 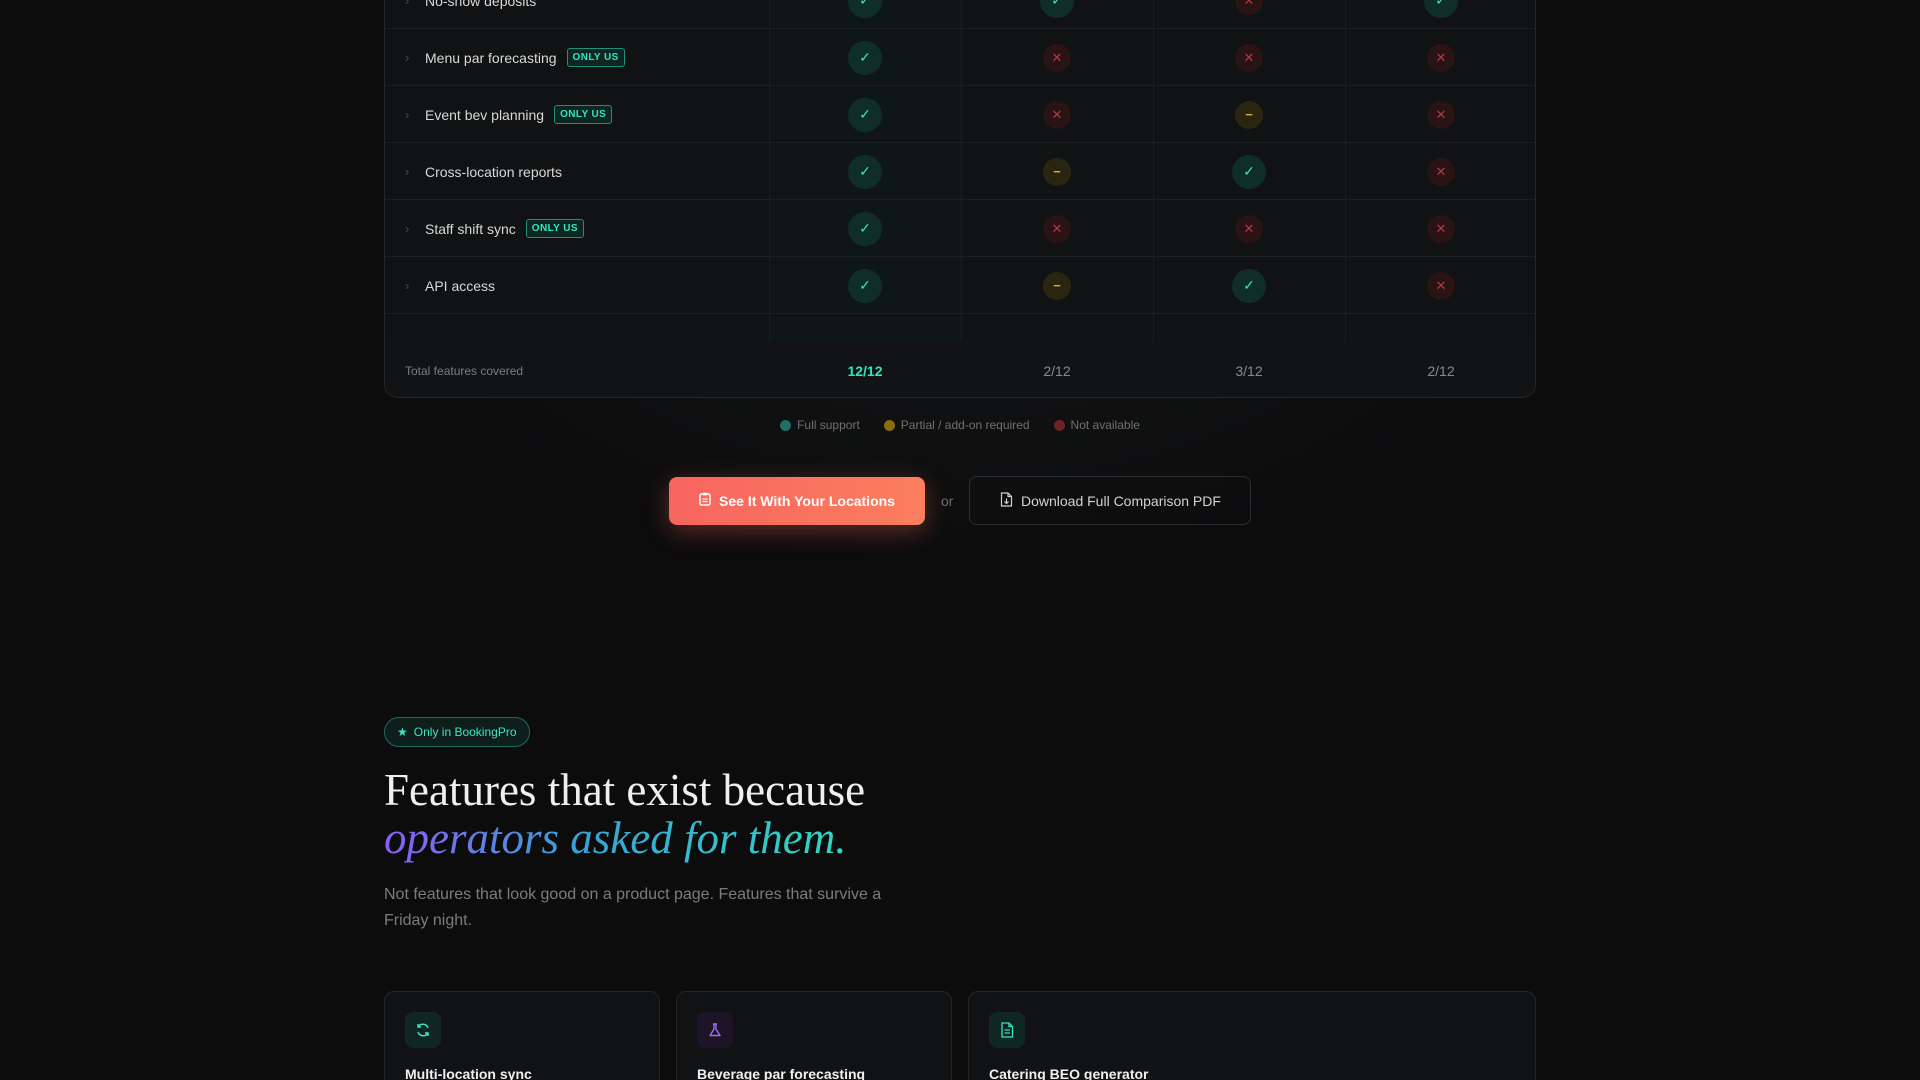 I want to click on total-cell: 12/12, so click(x=865, y=369).